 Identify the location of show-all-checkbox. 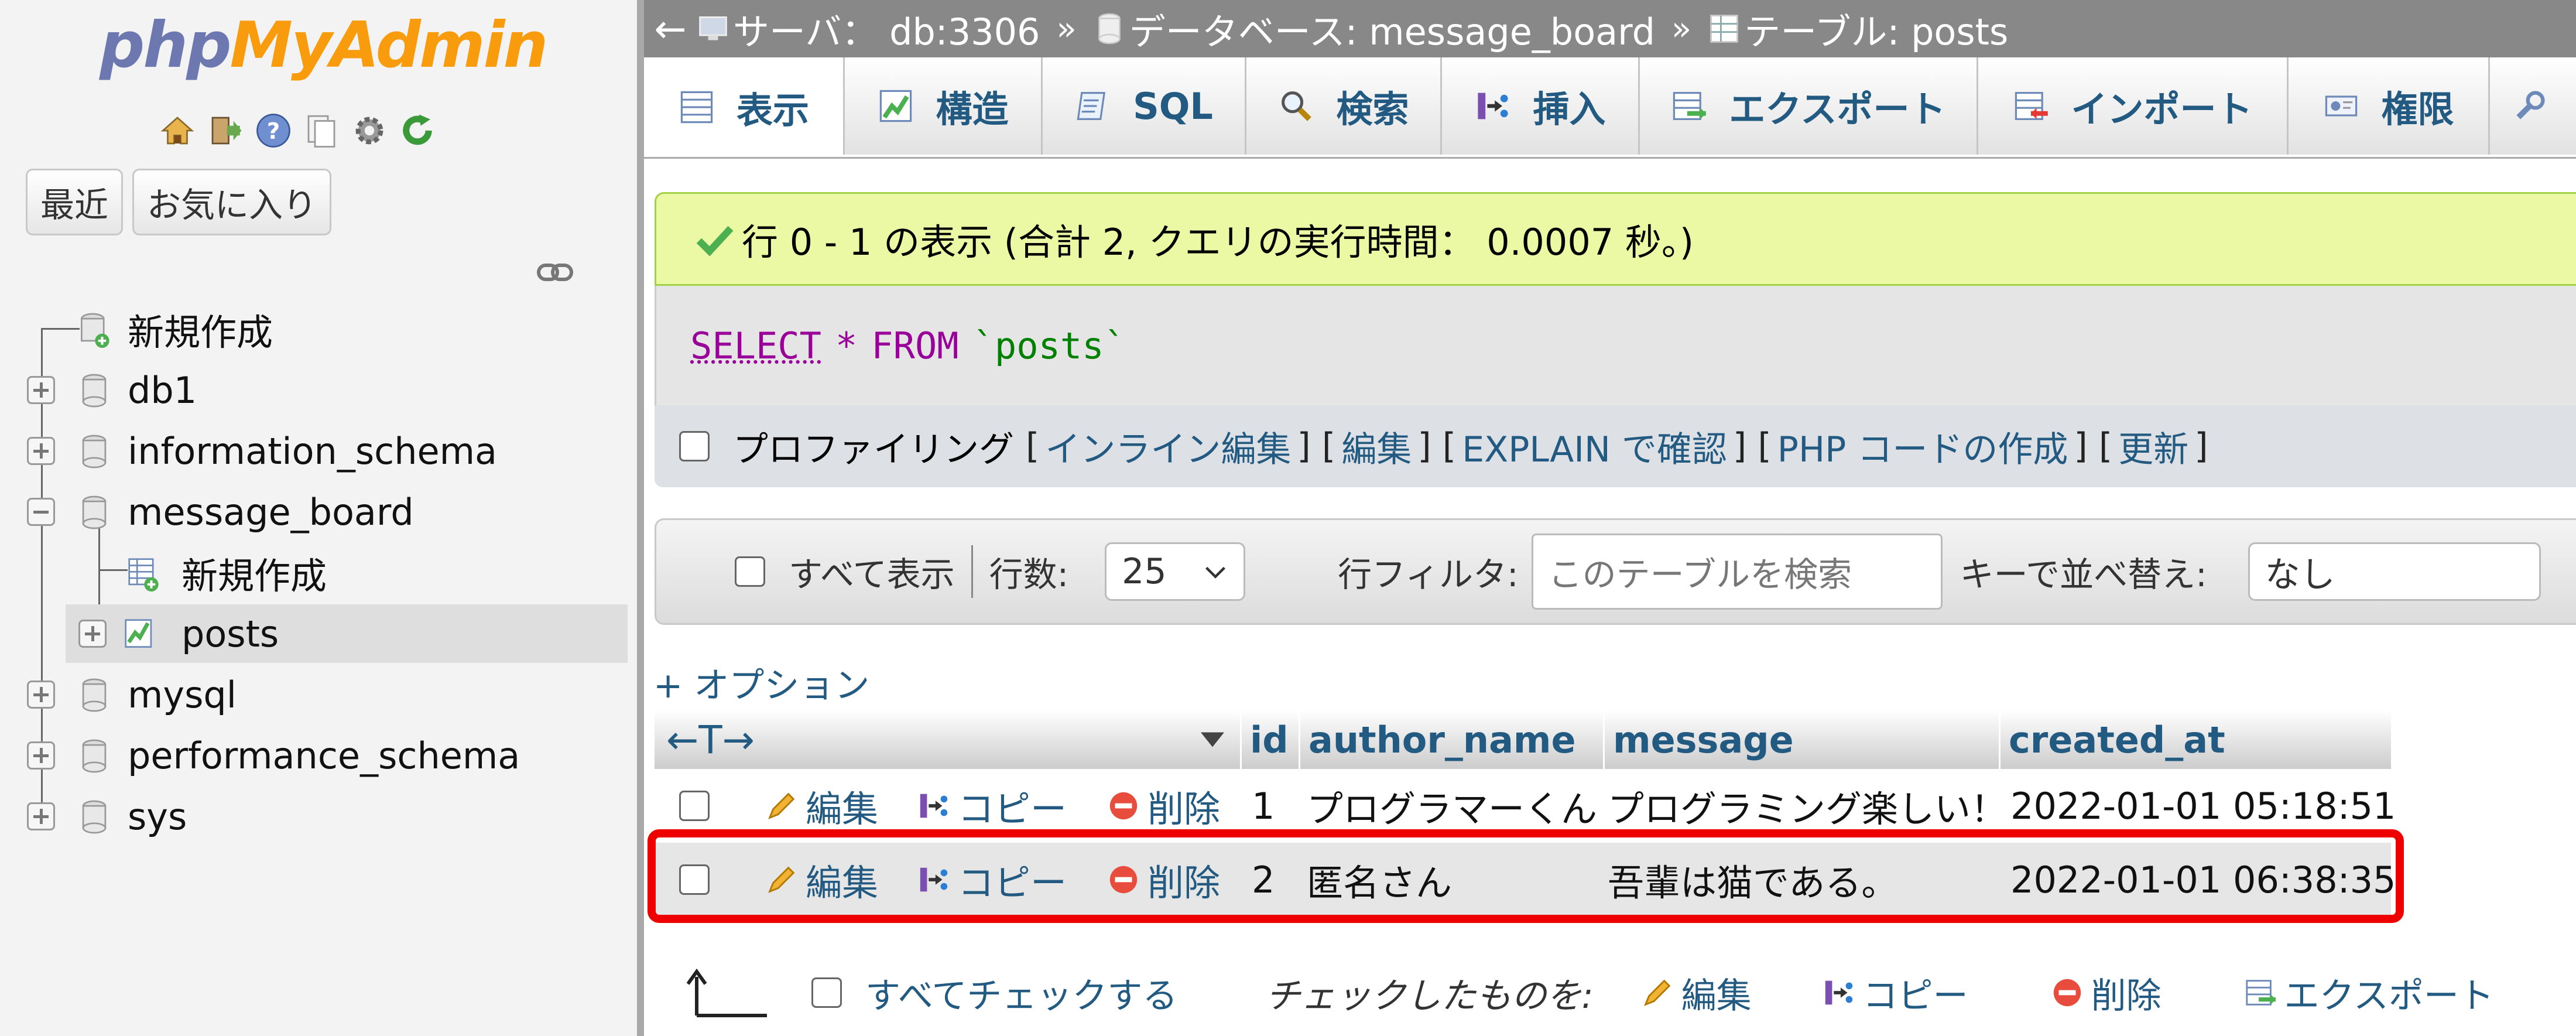
(750, 571).